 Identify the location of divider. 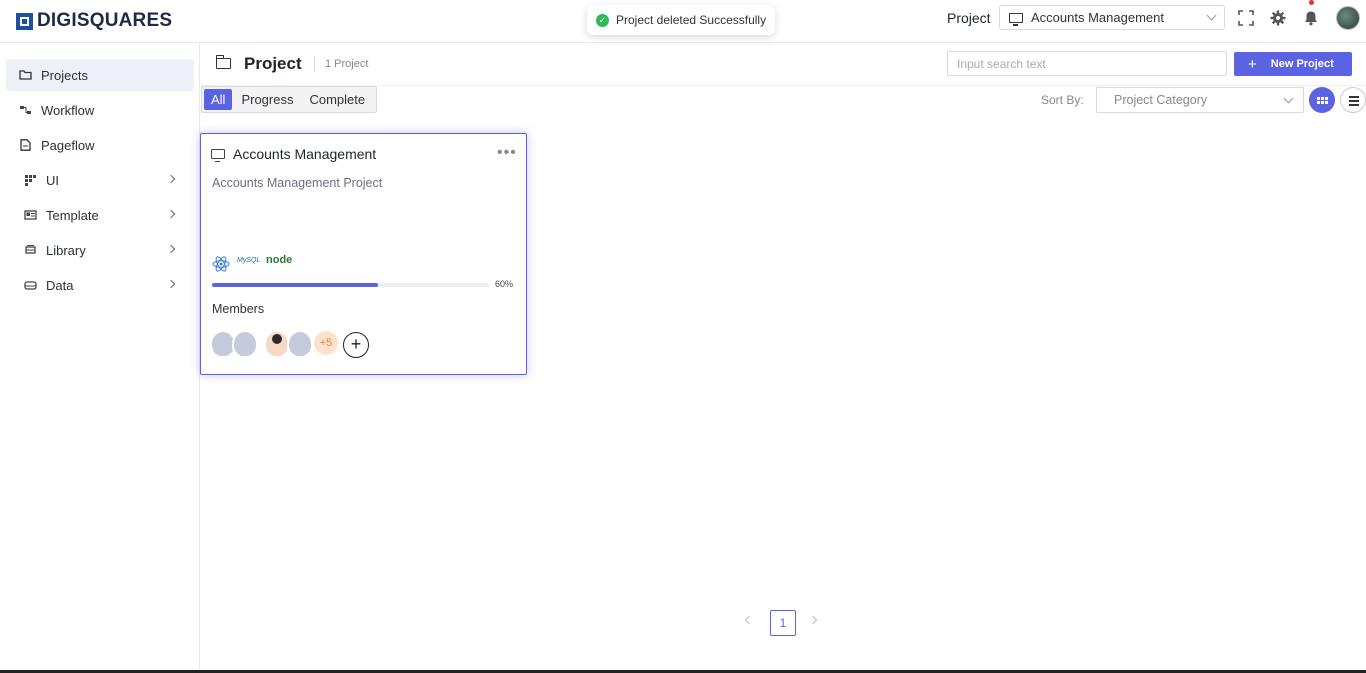
(314, 64).